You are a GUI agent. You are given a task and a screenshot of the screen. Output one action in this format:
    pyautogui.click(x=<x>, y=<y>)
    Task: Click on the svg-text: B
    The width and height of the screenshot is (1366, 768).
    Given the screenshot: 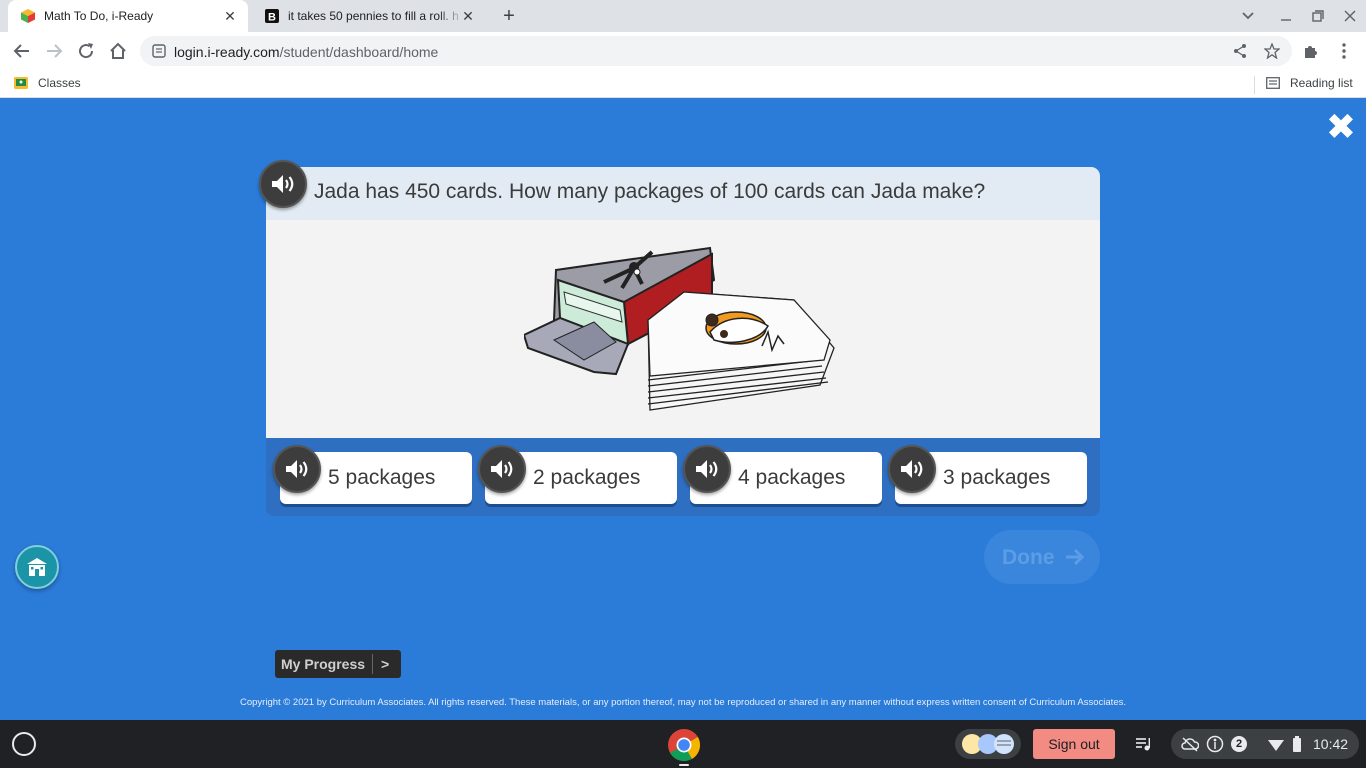 What is the action you would take?
    pyautogui.click(x=272, y=18)
    